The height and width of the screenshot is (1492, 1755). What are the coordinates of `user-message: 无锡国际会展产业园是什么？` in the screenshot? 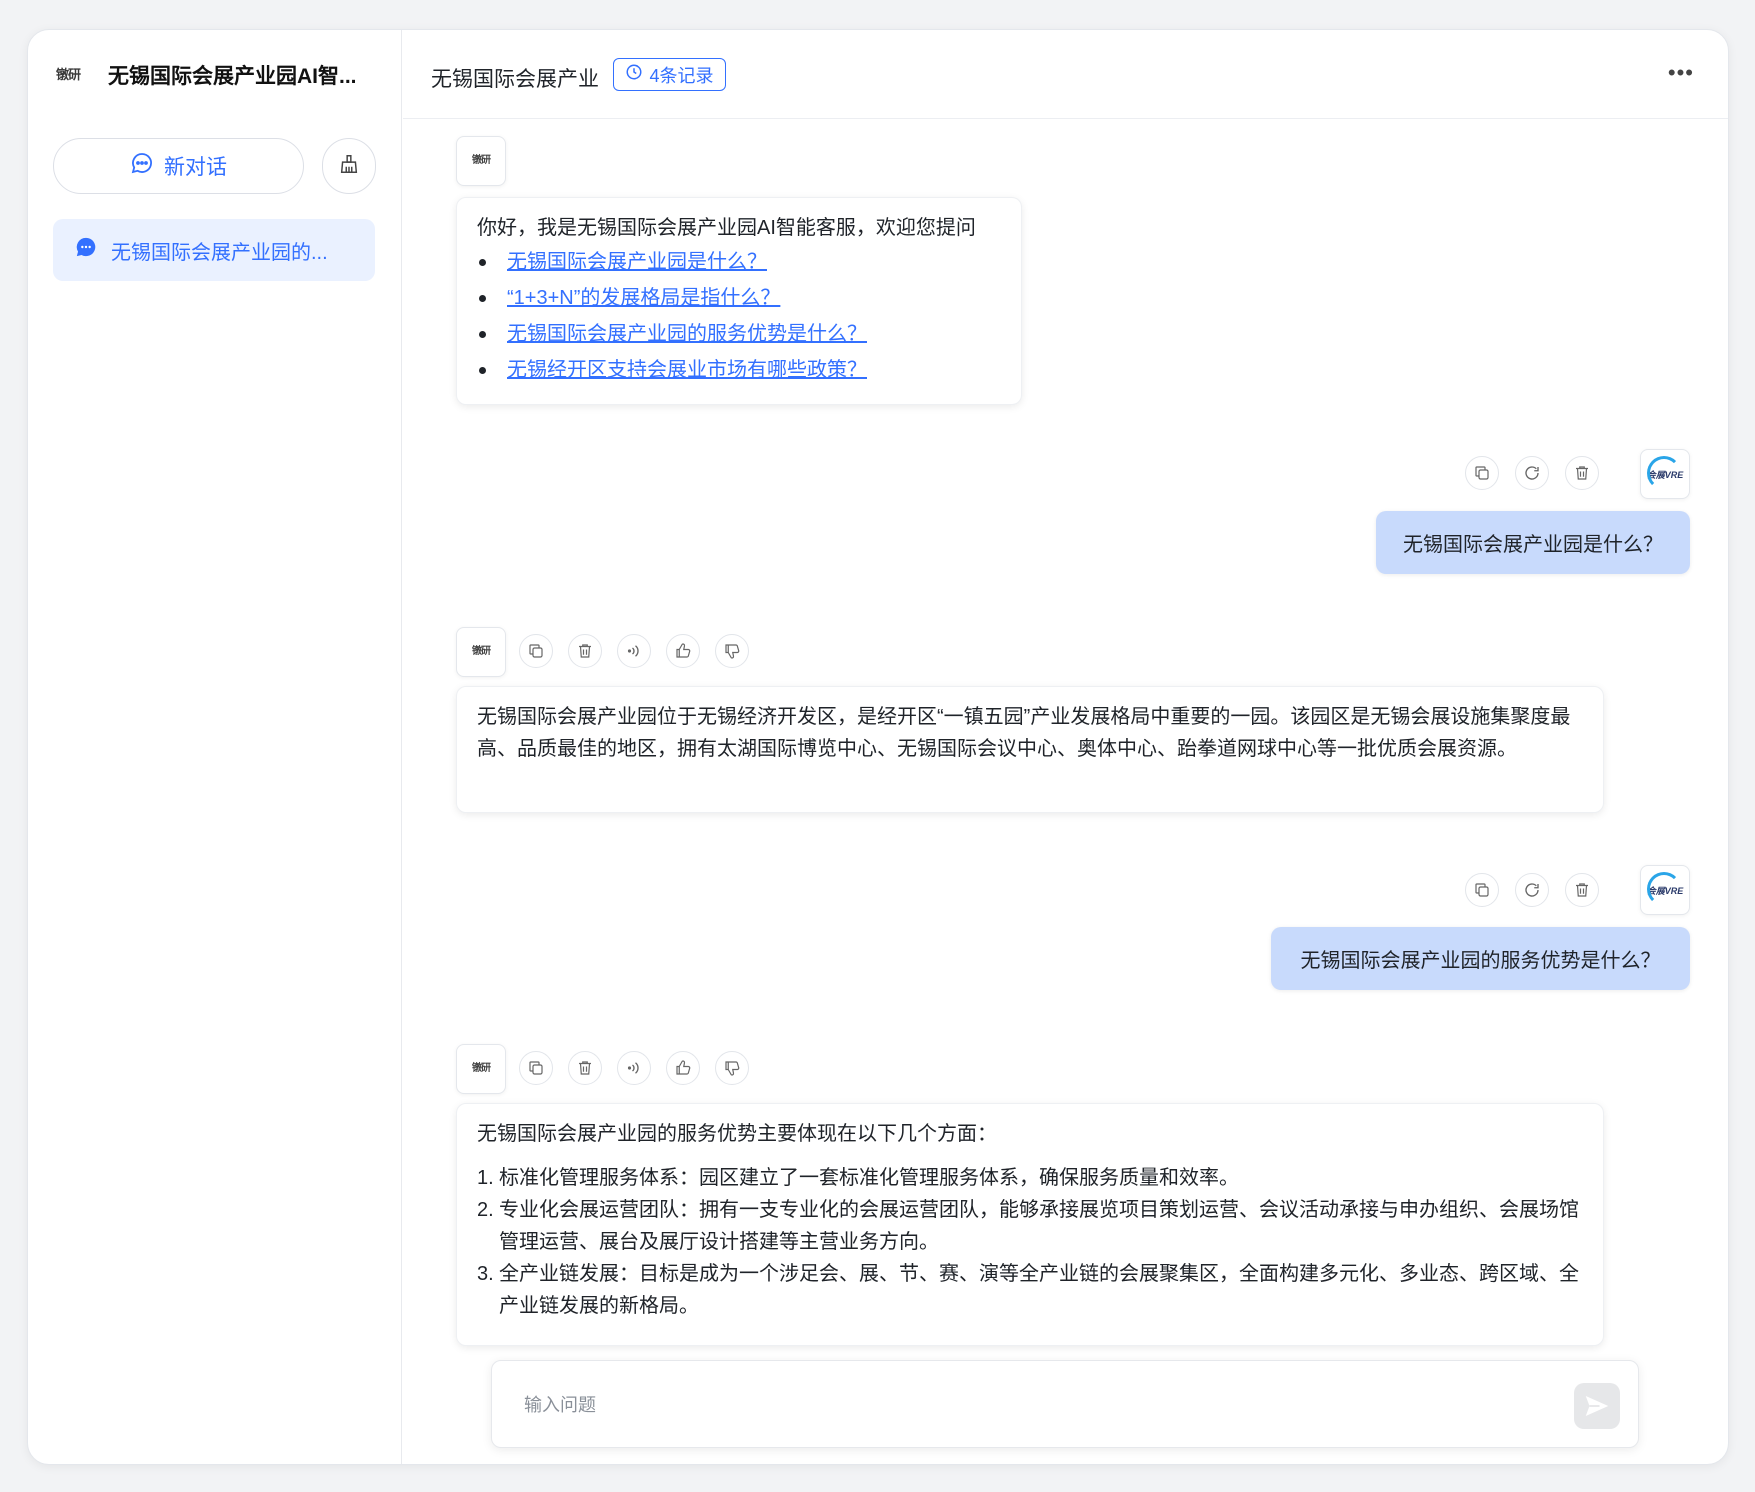 It's located at (1533, 542).